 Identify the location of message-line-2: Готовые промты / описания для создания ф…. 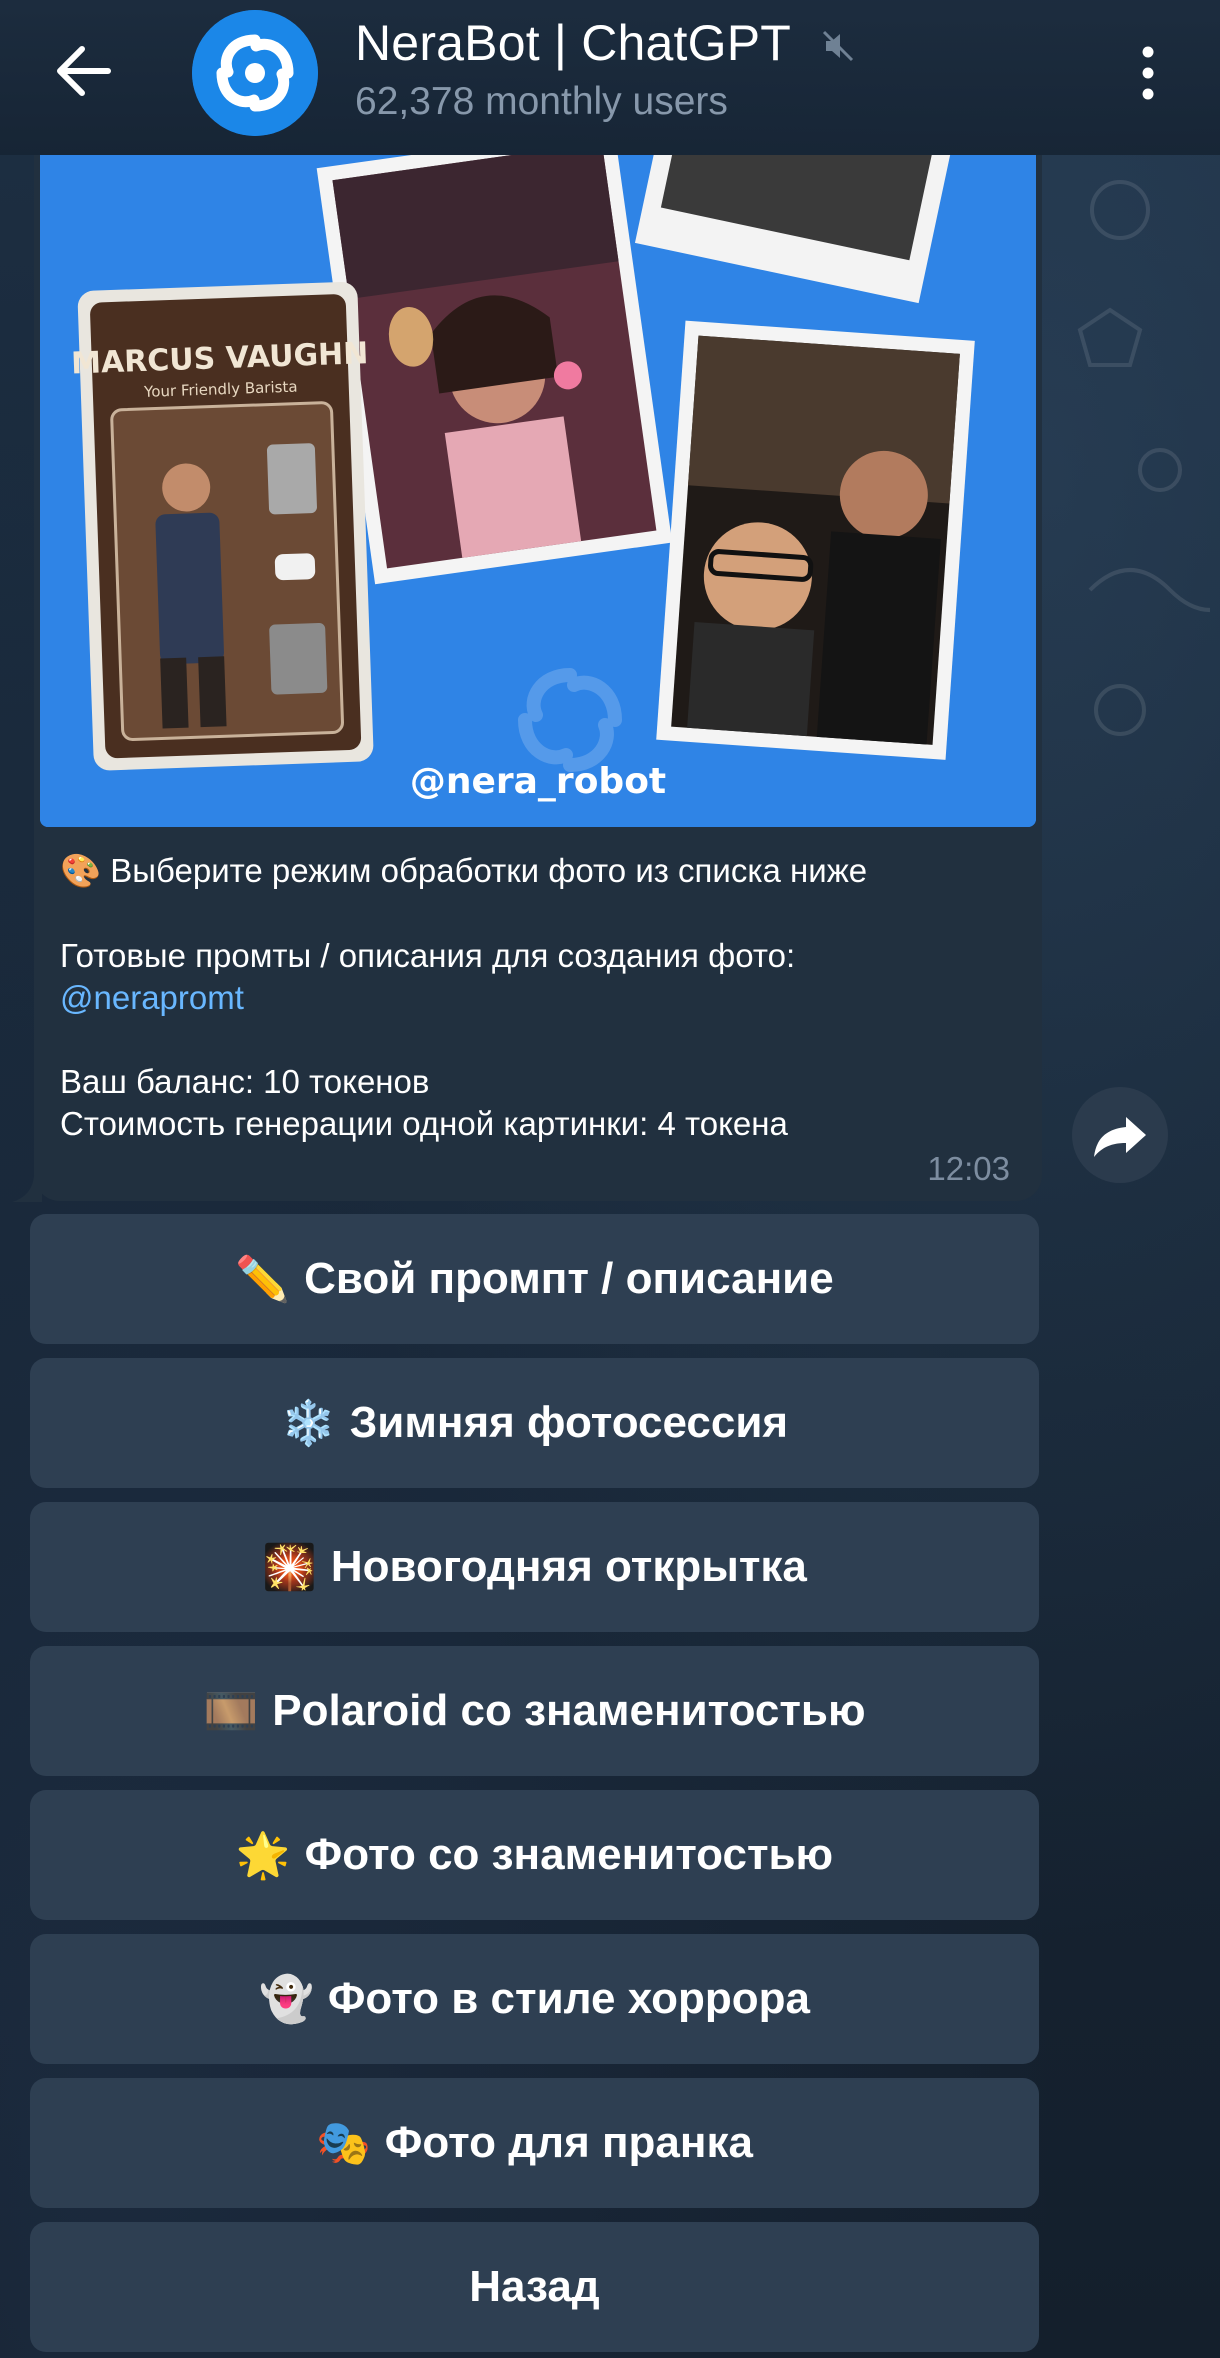
(428, 955).